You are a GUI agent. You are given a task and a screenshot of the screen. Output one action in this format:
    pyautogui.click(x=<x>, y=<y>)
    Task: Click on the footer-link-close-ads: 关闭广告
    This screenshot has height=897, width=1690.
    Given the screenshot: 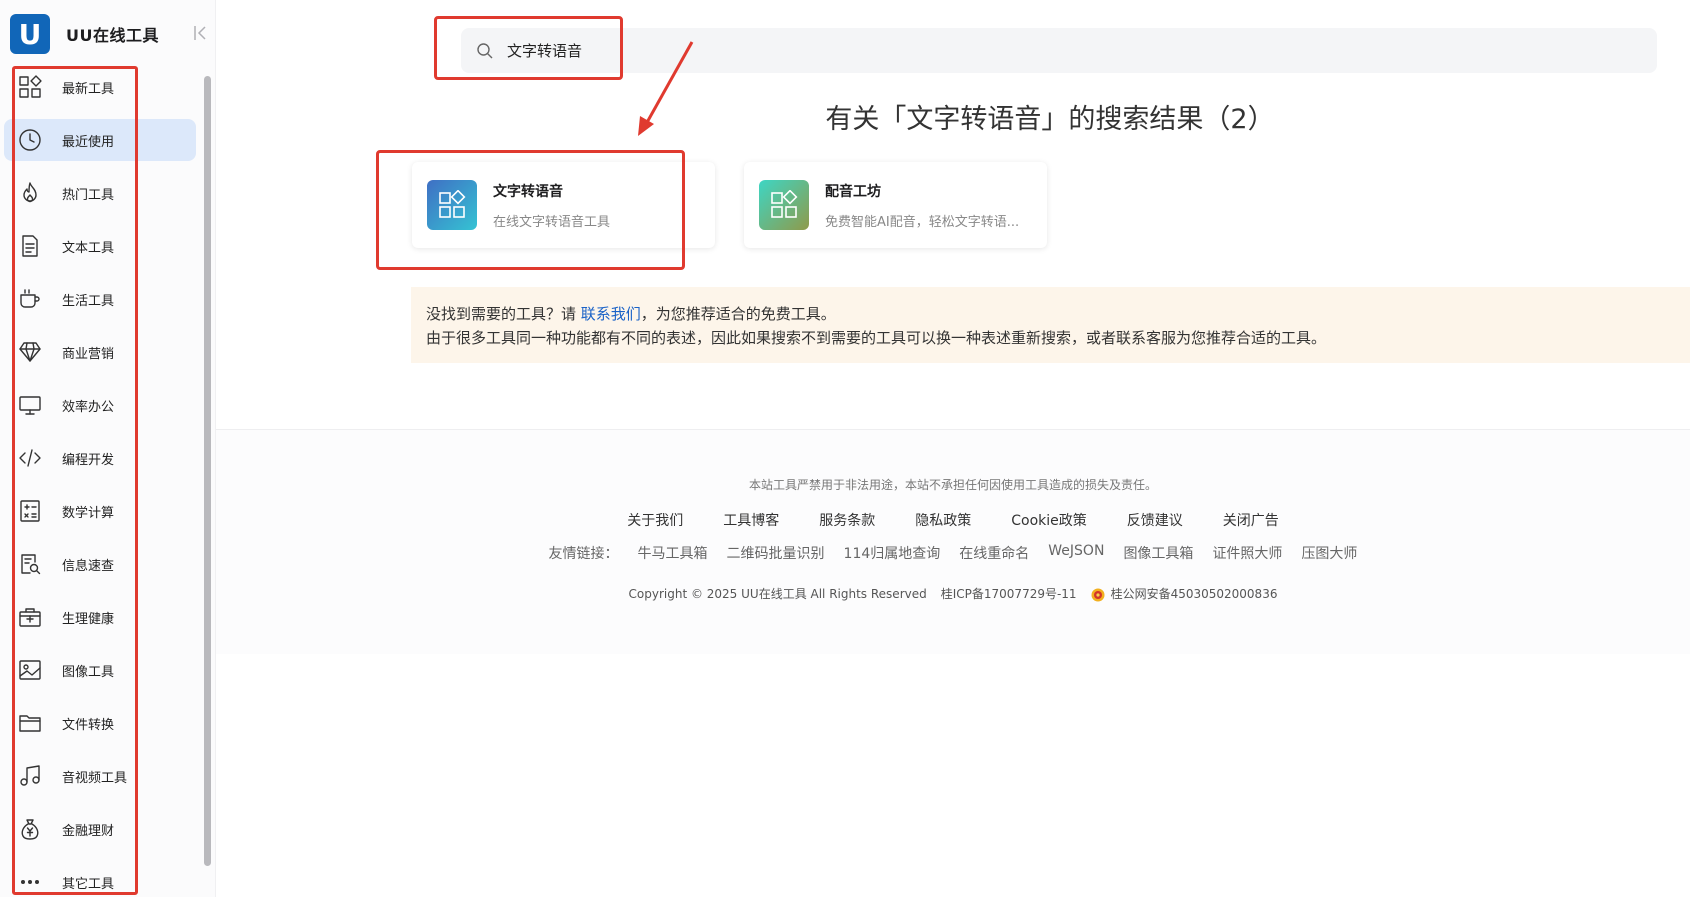 What is the action you would take?
    pyautogui.click(x=1251, y=520)
    